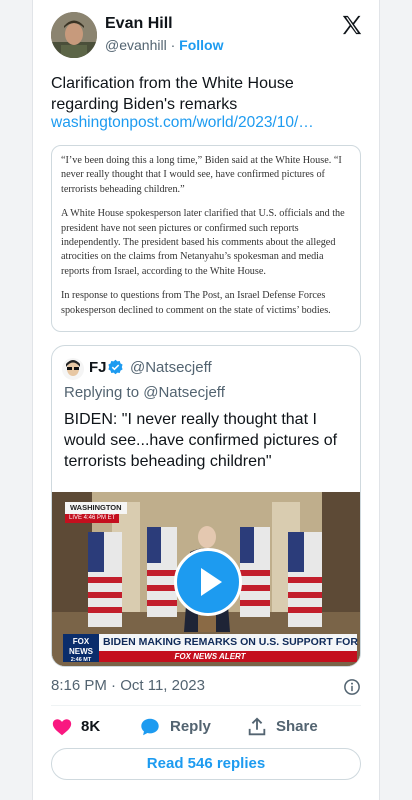 Image resolution: width=412 pixels, height=800 pixels. I want to click on tweet-header: Evan Hill @evanhill · Follow, so click(209, 35).